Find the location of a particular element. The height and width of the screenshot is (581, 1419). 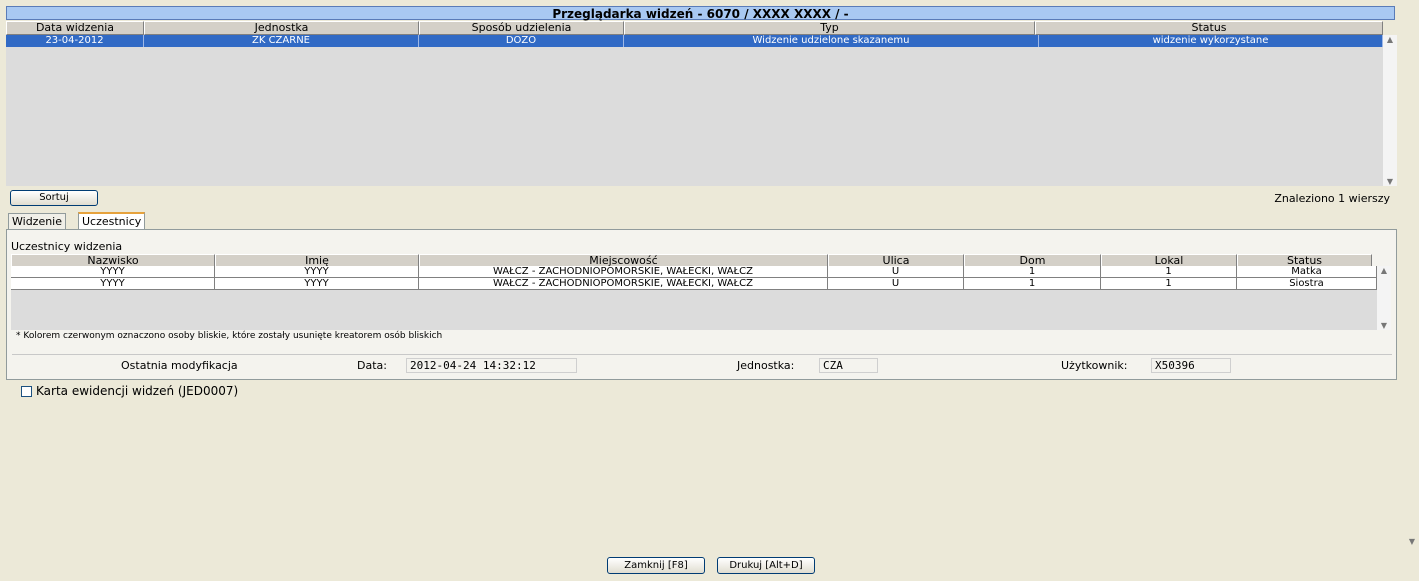

table-cell: Siostra is located at coordinates (1307, 284).